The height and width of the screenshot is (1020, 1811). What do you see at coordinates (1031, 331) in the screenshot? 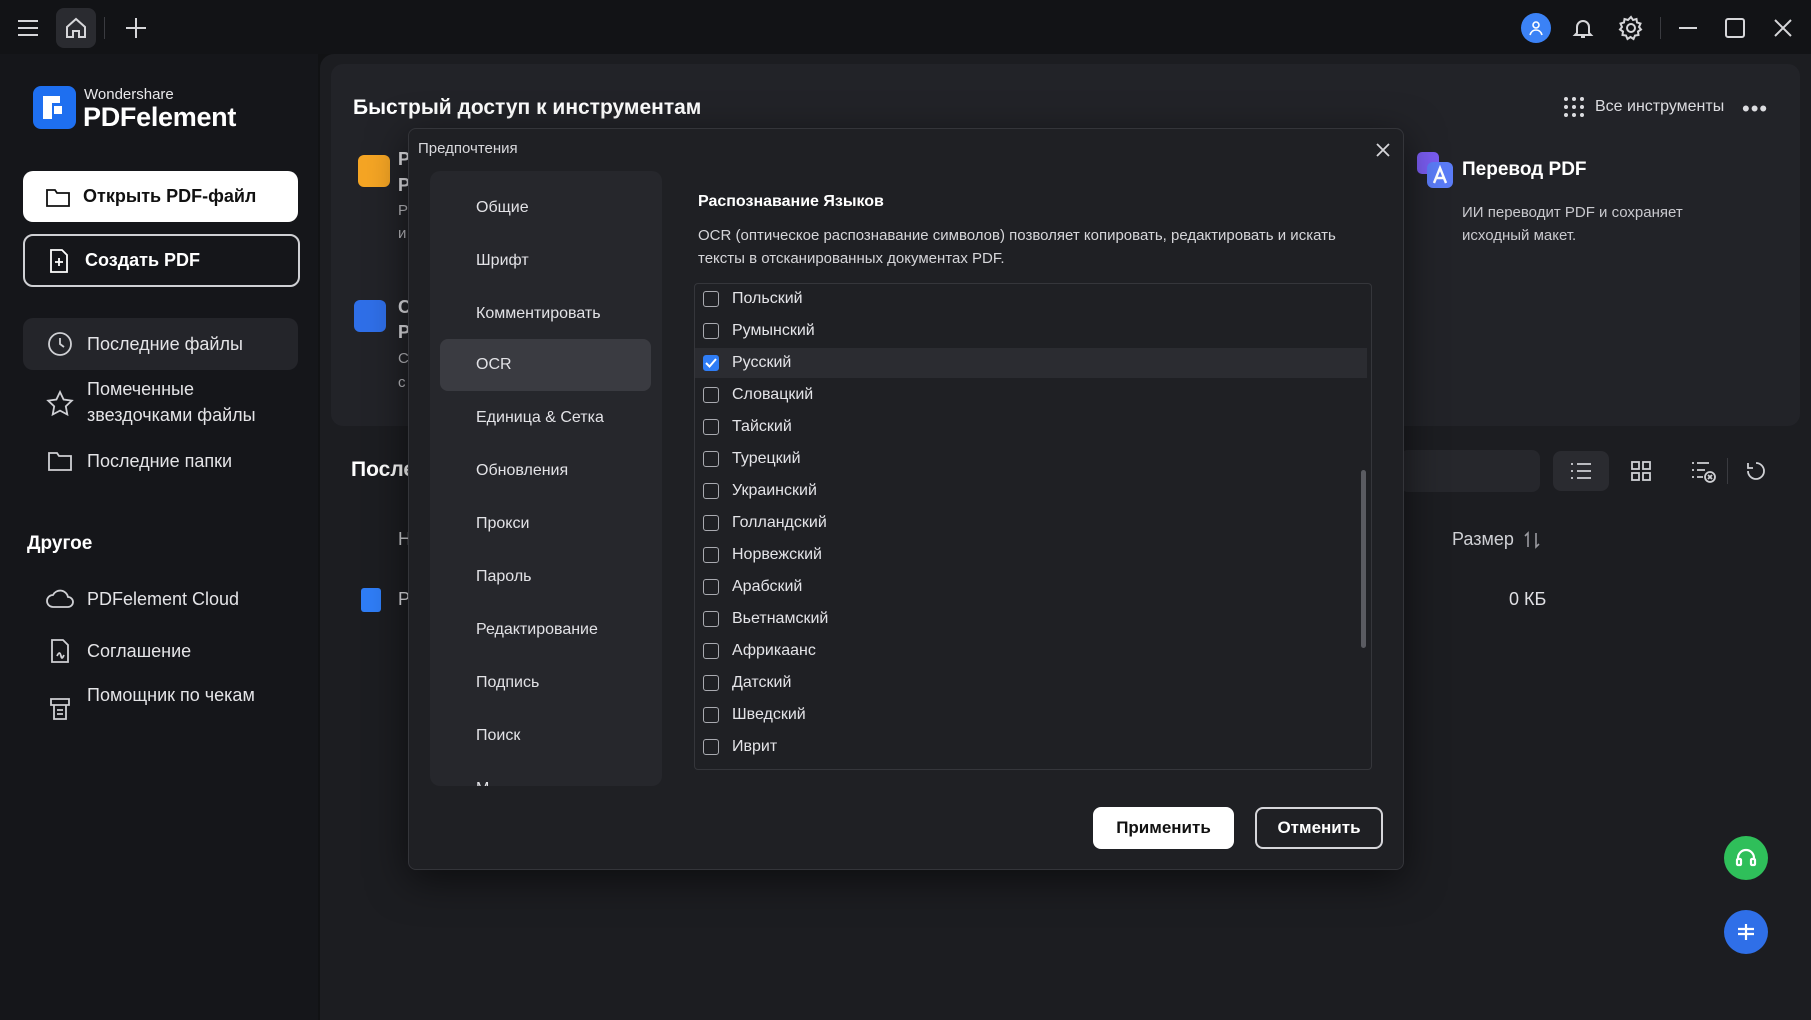
I see `language-item: Румынский` at bounding box center [1031, 331].